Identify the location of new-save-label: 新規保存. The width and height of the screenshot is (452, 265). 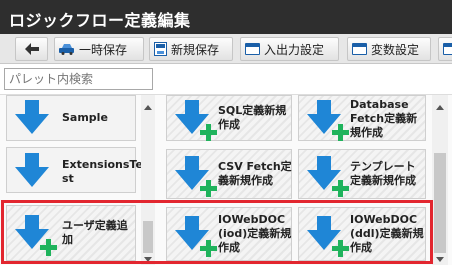
(195, 49).